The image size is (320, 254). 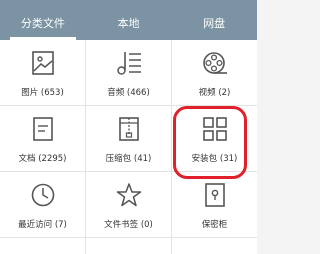 I want to click on category-documents: 文档 (2295), so click(x=43, y=139).